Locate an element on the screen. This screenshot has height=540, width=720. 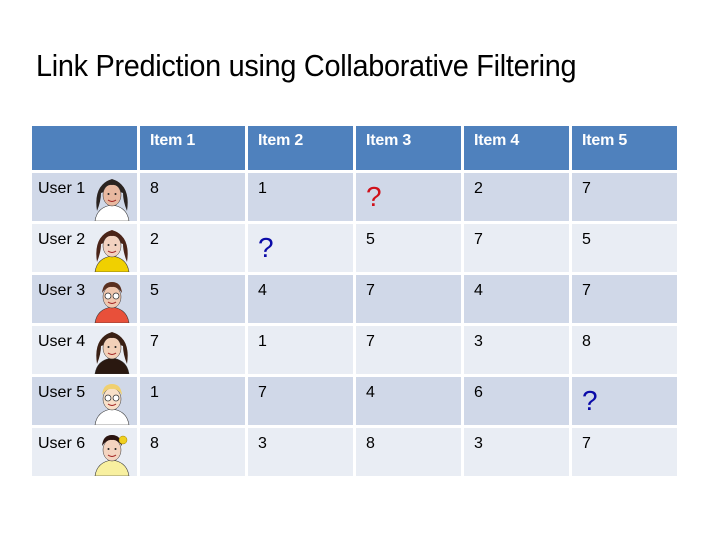
woman-smiling-yellow-top-avatar is located at coordinates (112, 251).